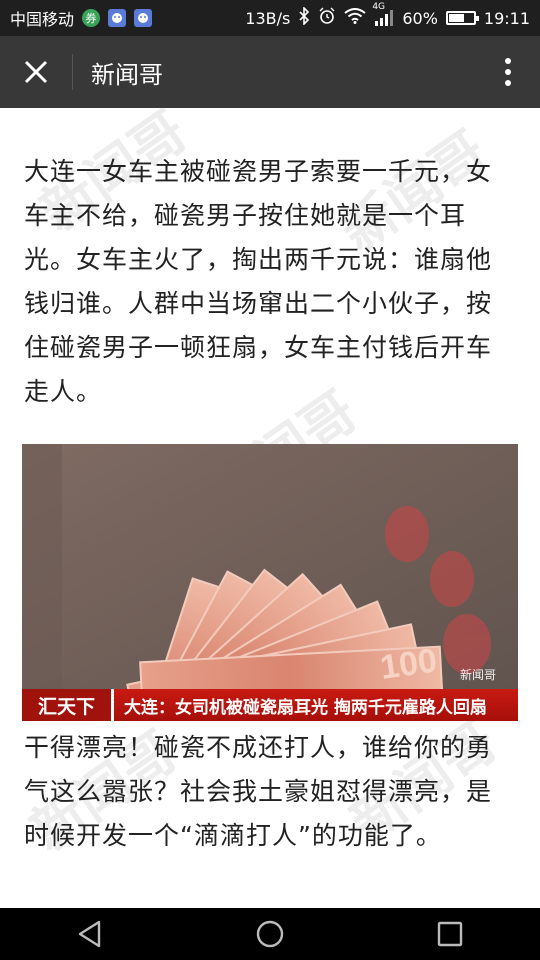  I want to click on signal-icon: 4G, so click(383, 14).